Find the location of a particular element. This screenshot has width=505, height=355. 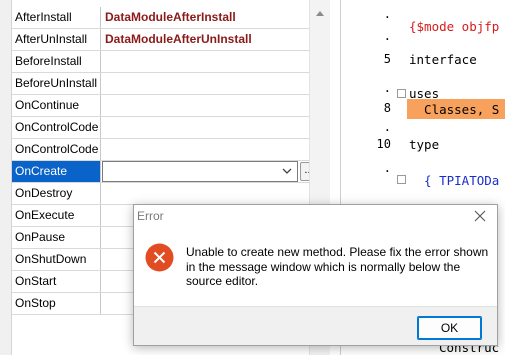

property-row: OnContinue is located at coordinates (160, 106).